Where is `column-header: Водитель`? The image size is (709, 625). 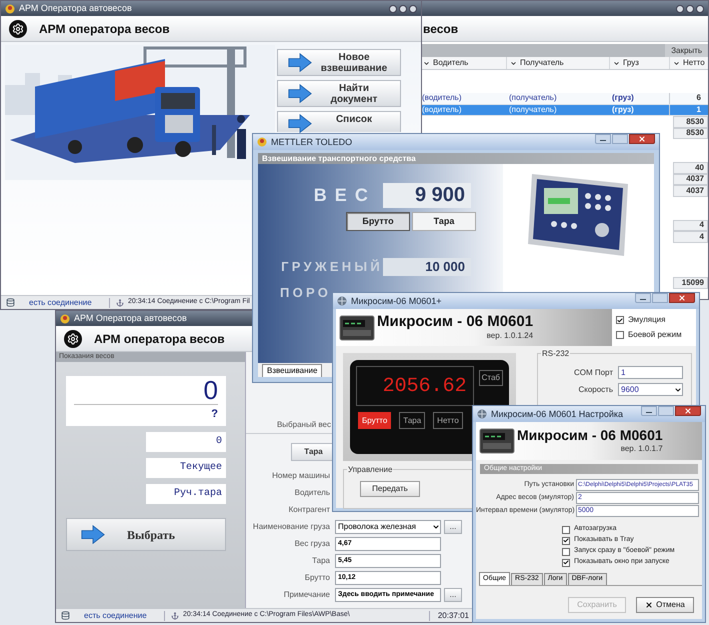 column-header: Водитель is located at coordinates (450, 63).